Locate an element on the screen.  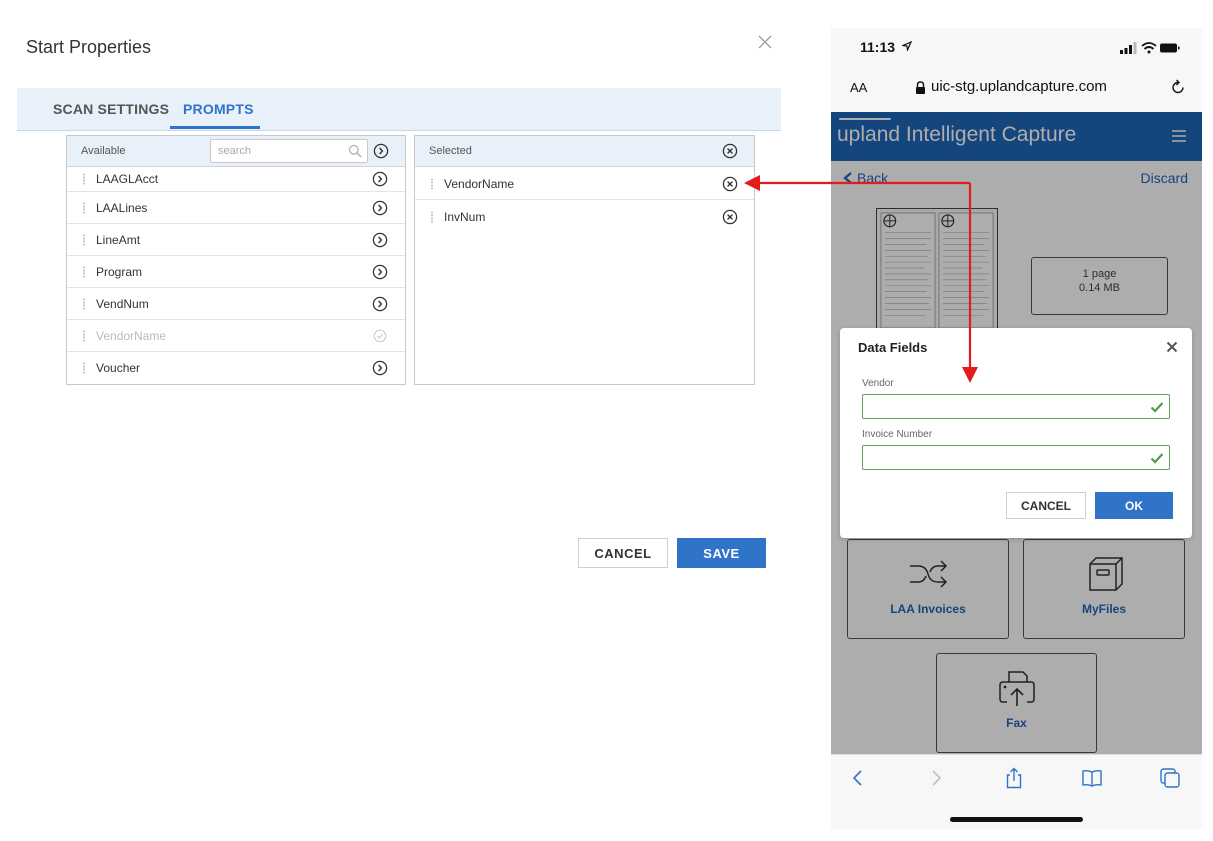
bookmarks-icon is located at coordinates (1092, 778).